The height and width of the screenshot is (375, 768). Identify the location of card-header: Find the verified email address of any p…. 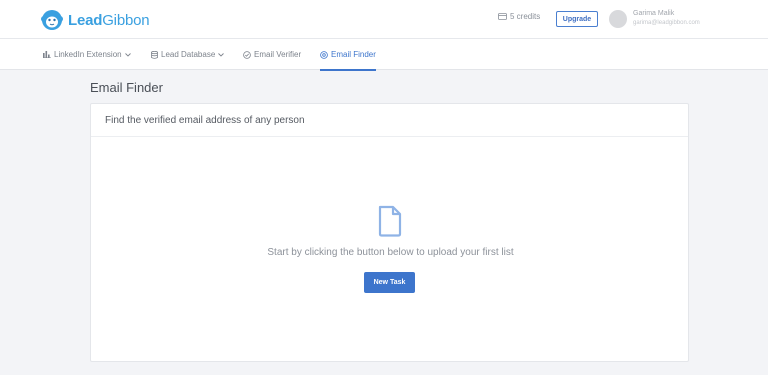
(389, 120).